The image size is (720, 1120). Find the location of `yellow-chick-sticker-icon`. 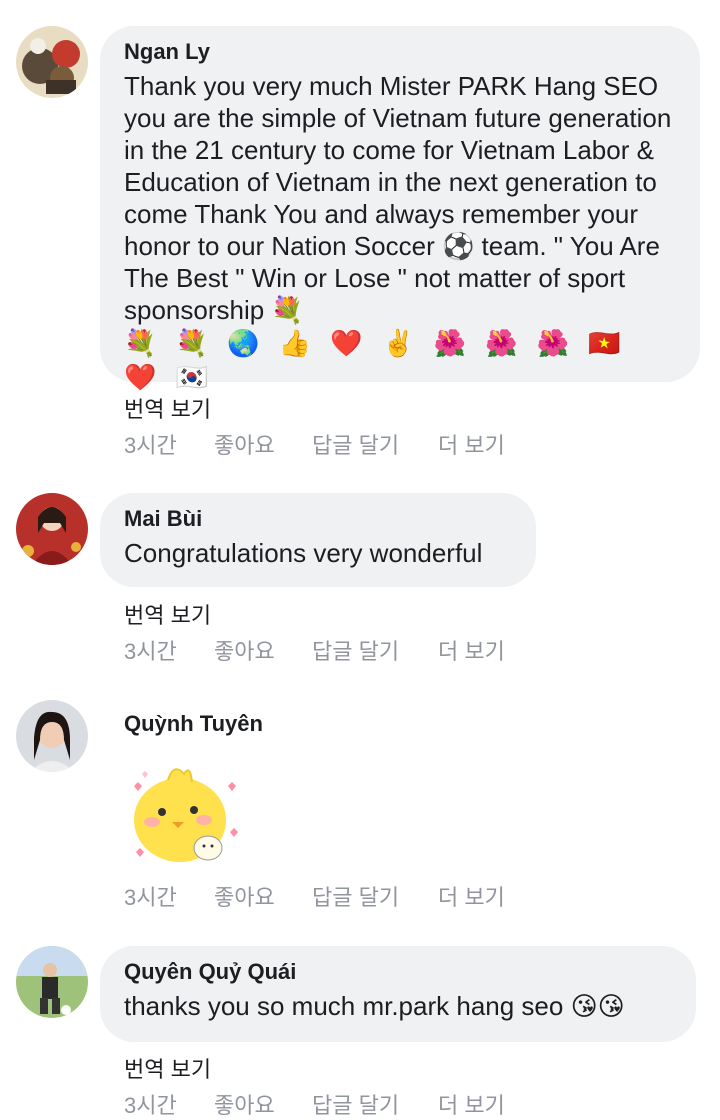

yellow-chick-sticker-icon is located at coordinates (186, 815).